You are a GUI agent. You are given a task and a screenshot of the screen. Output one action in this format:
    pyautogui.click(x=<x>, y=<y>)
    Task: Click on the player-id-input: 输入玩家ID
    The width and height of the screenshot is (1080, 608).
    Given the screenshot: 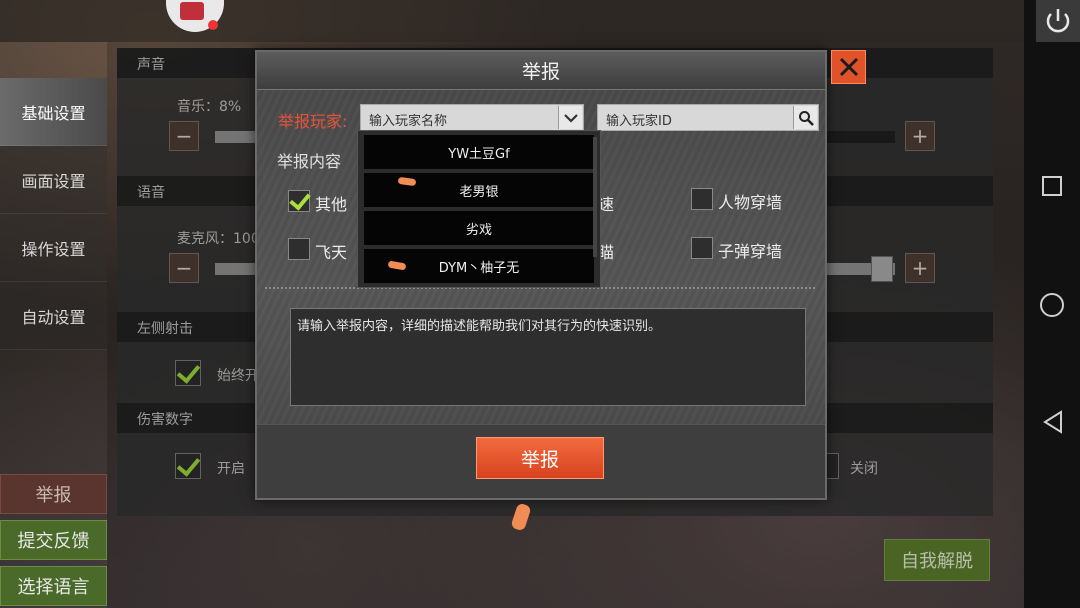 What is the action you would take?
    pyautogui.click(x=708, y=117)
    